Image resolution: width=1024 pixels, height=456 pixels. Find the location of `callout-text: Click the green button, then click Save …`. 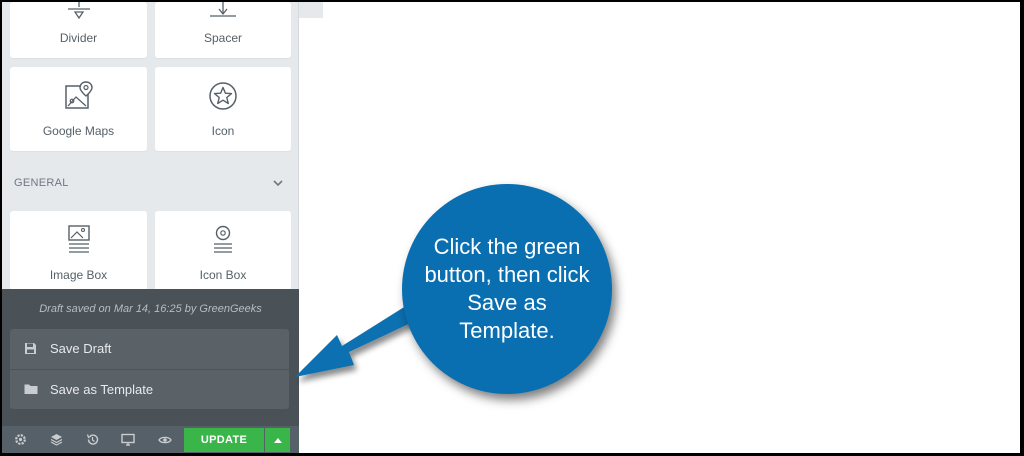

callout-text: Click the green button, then click Save … is located at coordinates (507, 288).